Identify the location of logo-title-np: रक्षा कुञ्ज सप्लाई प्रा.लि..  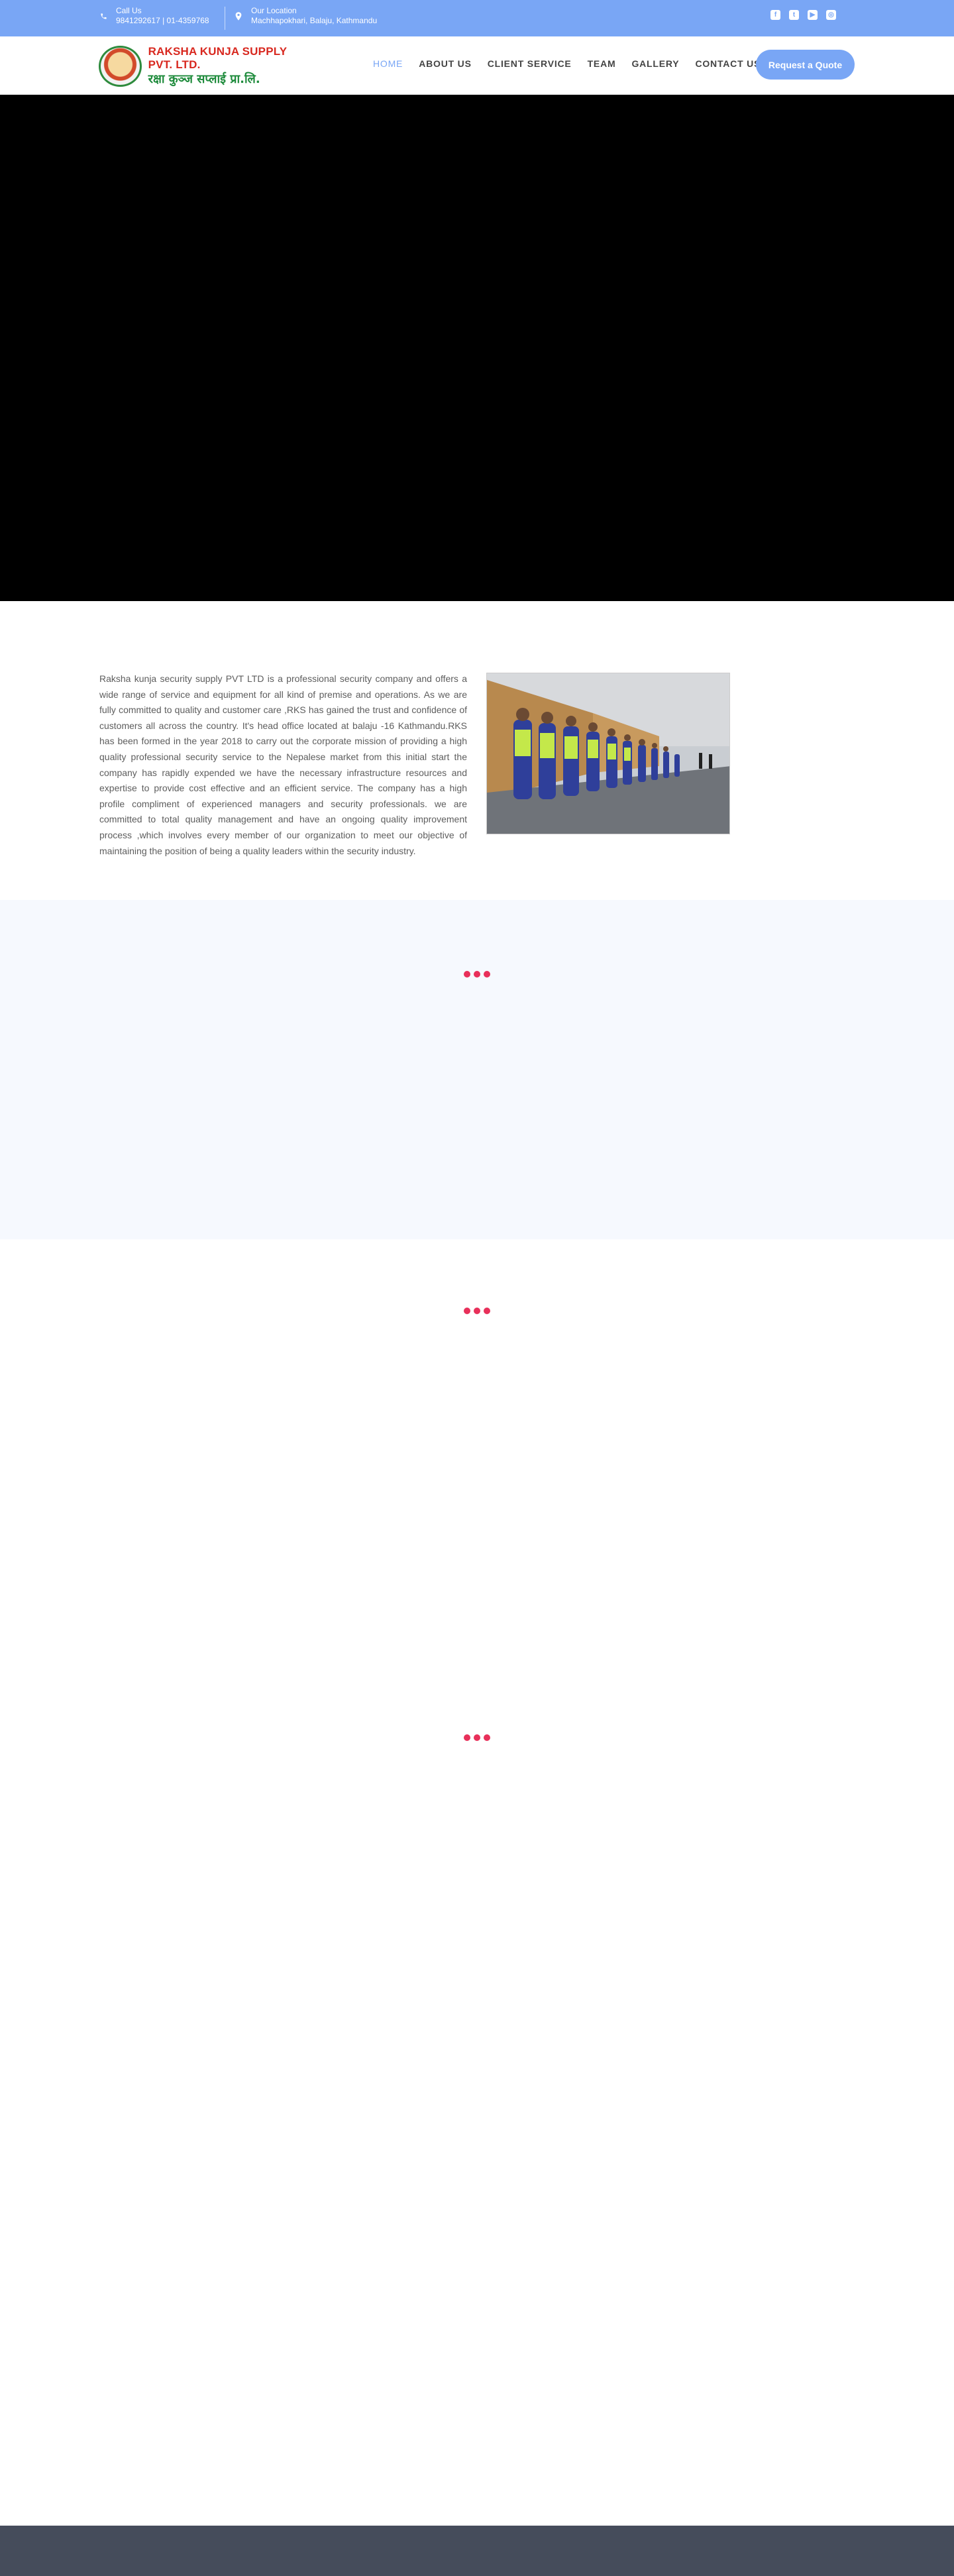
(204, 79).